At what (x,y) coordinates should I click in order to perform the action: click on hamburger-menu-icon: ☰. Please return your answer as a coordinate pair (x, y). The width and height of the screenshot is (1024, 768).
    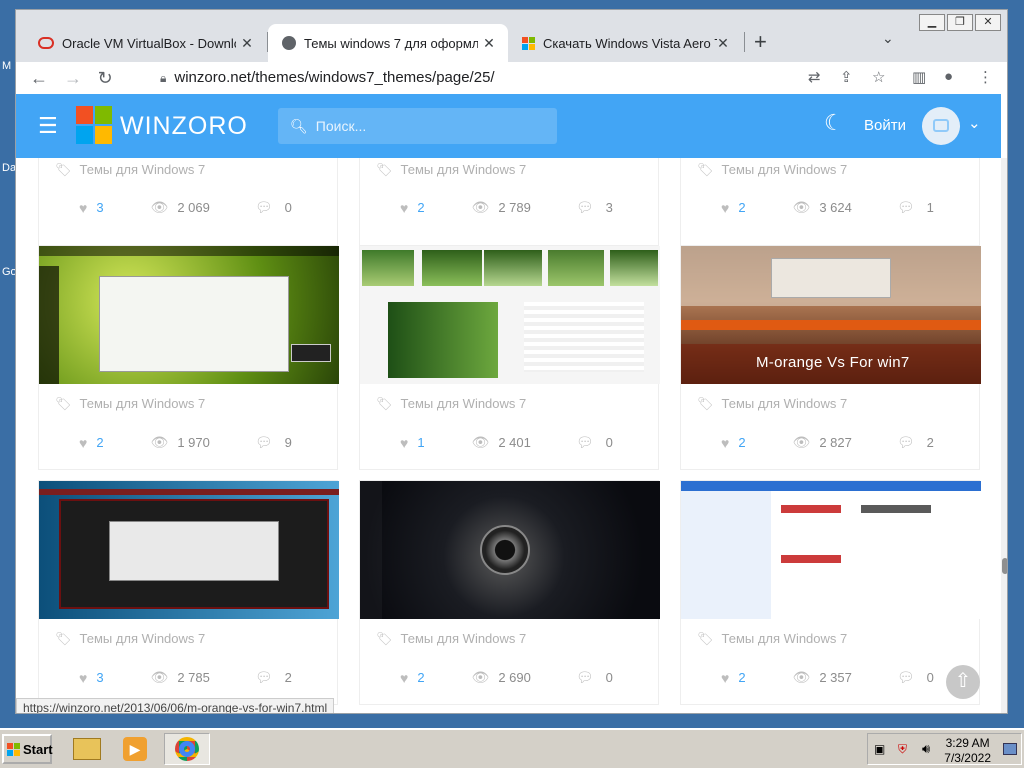
    Looking at the image, I should click on (48, 126).